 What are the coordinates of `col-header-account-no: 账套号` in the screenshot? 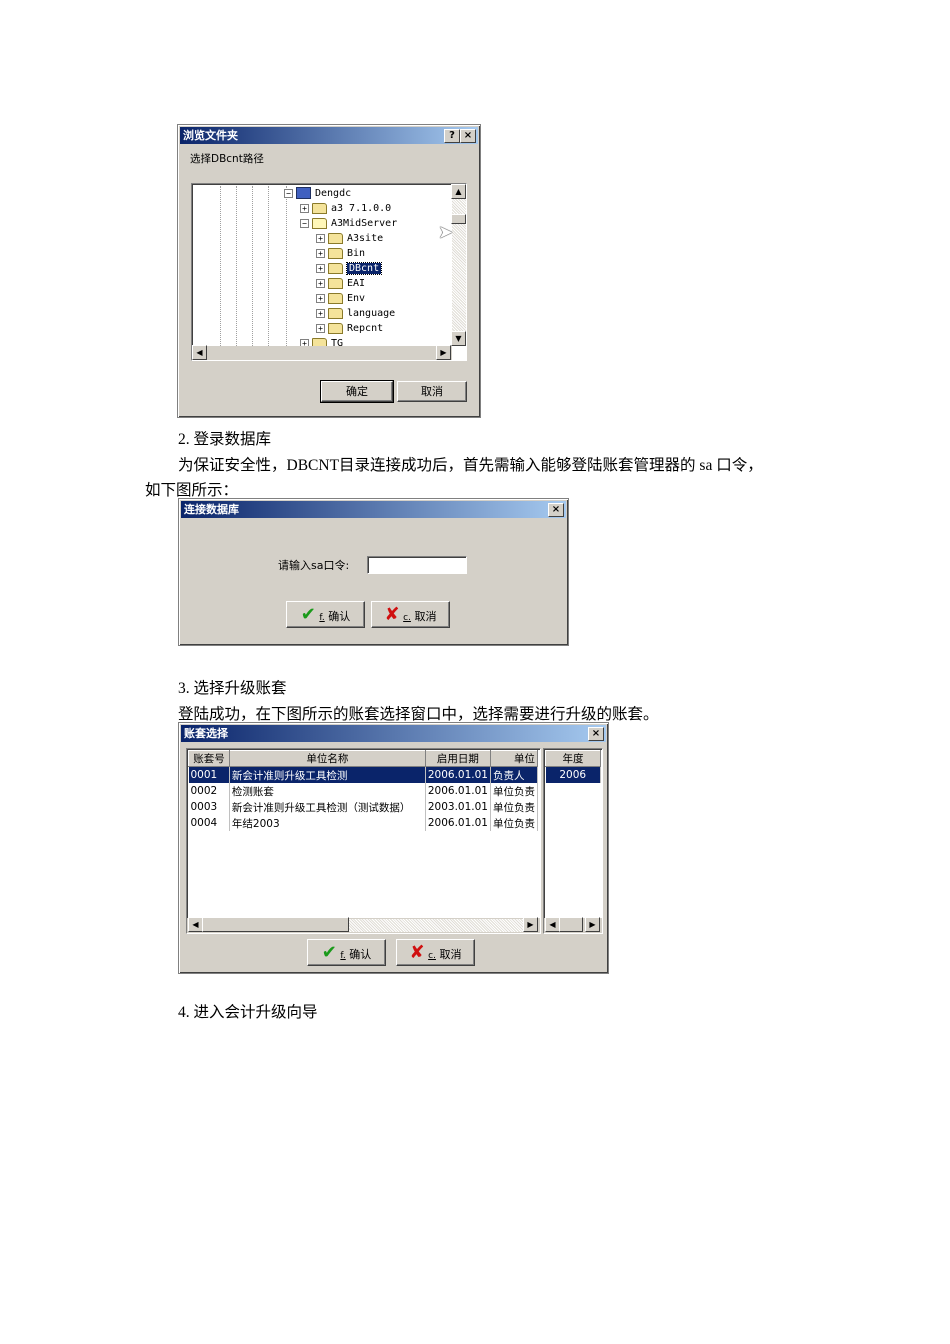 It's located at (209, 758).